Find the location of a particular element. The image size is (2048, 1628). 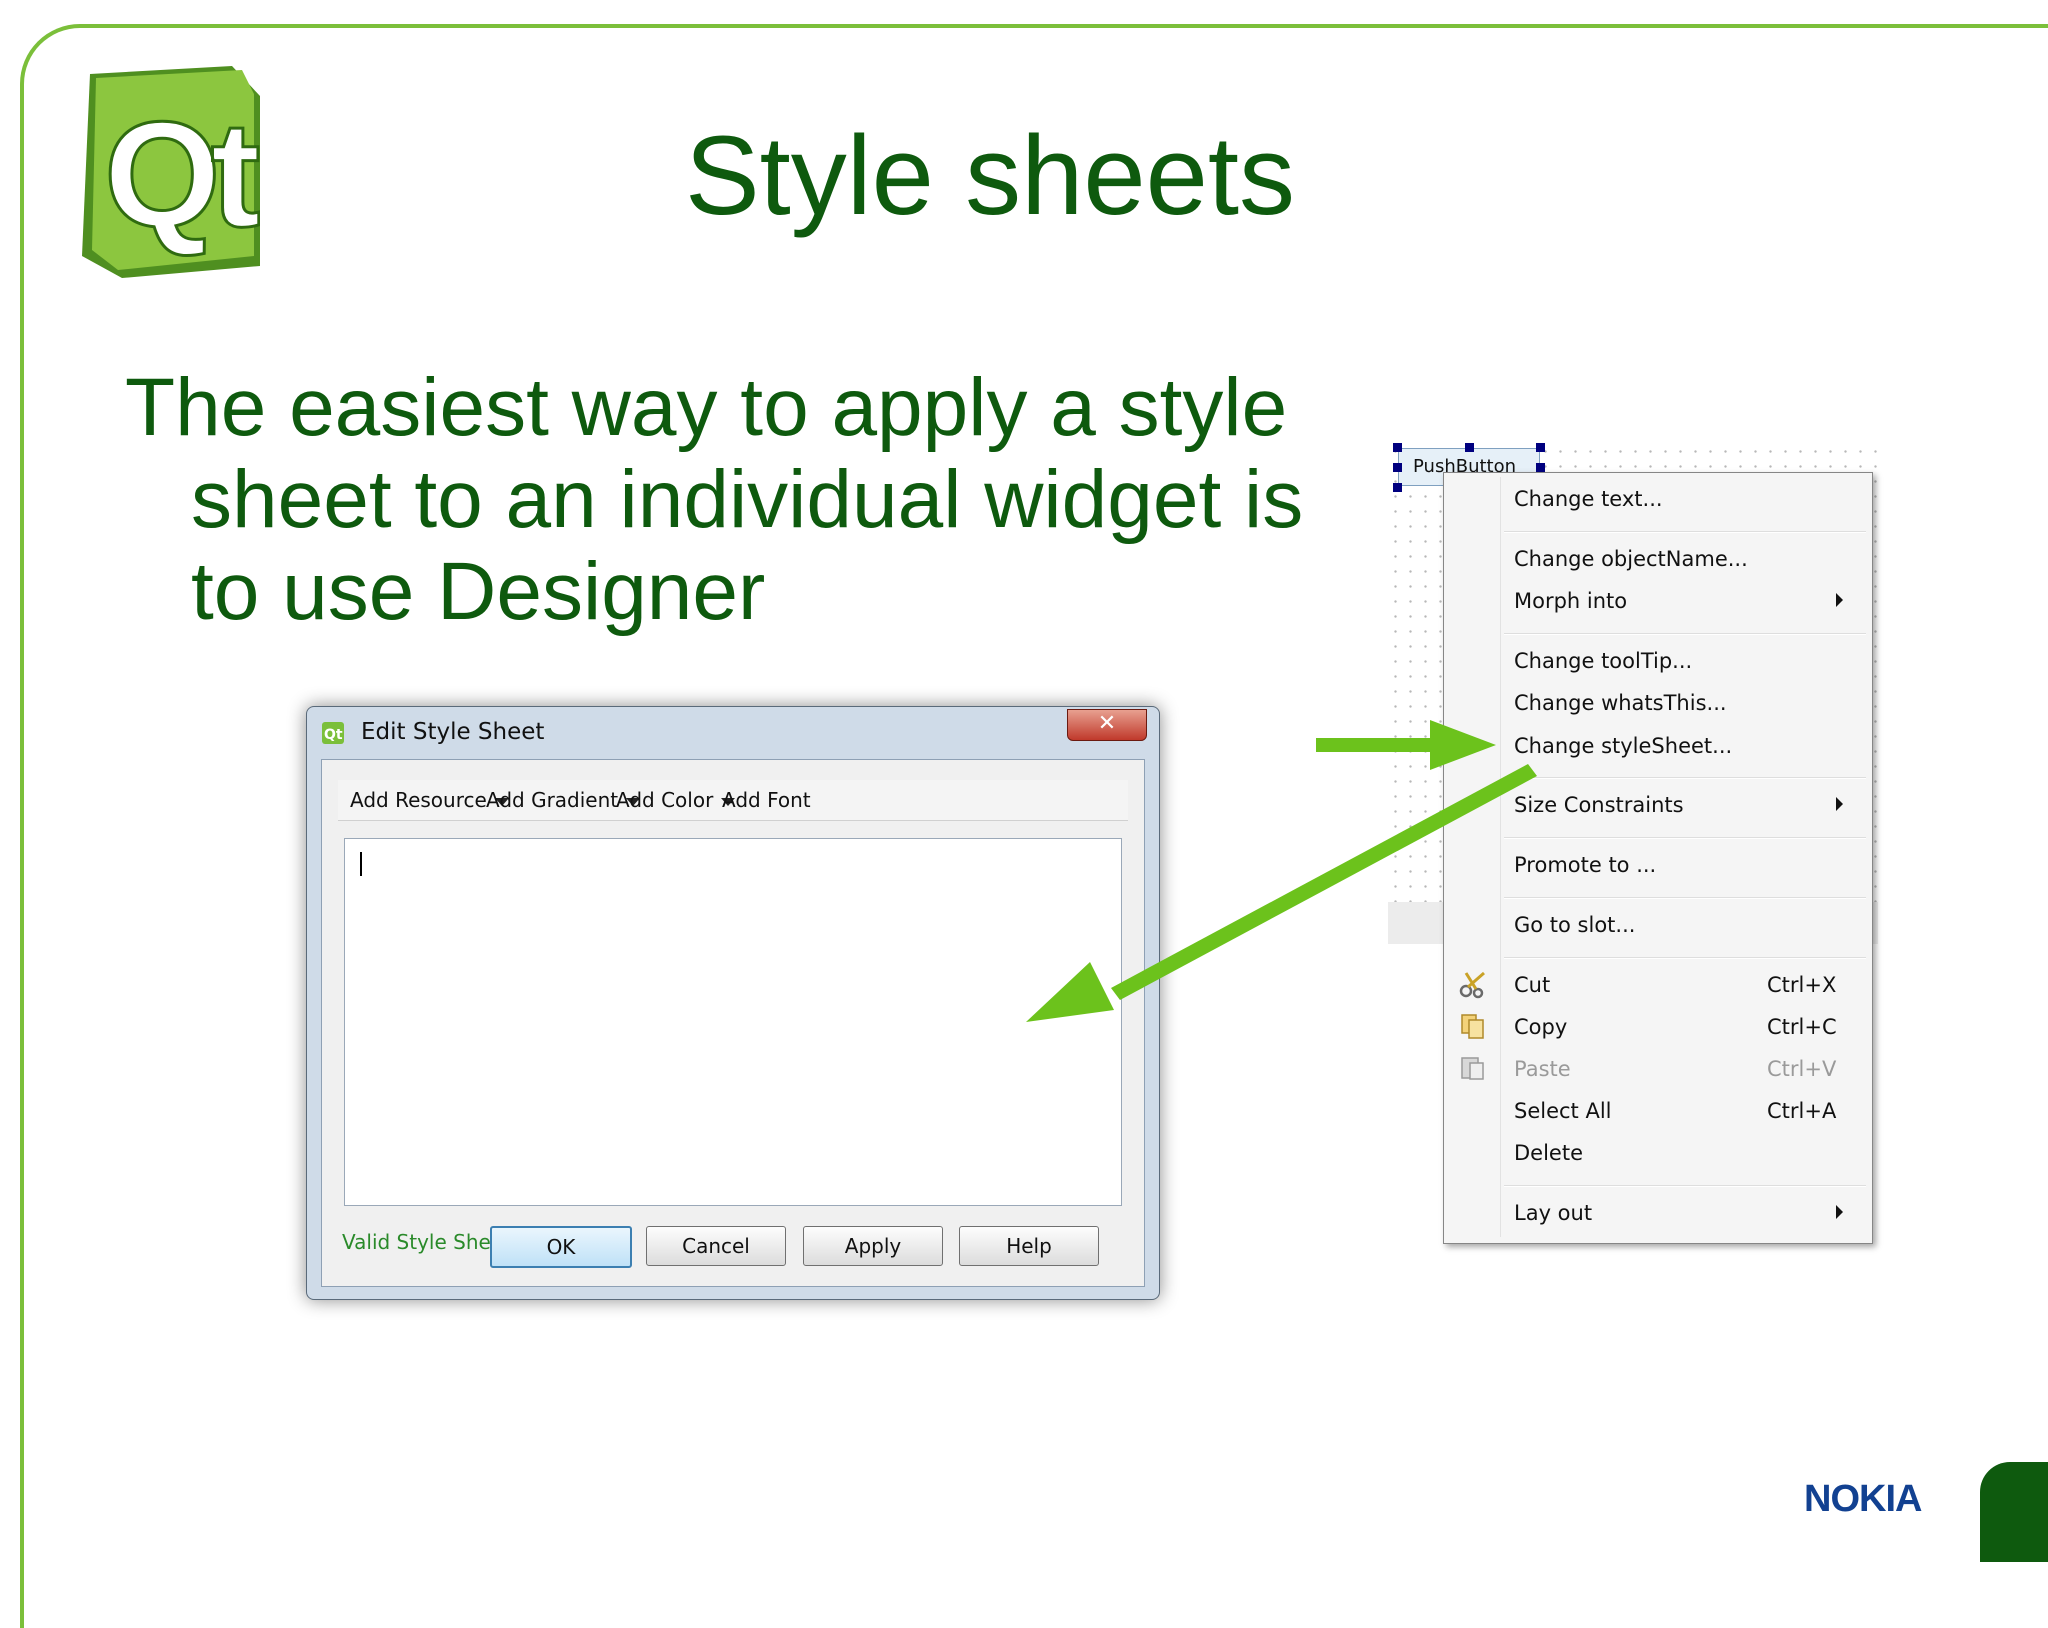

menu-item-cut: Cut is located at coordinates (1532, 985).